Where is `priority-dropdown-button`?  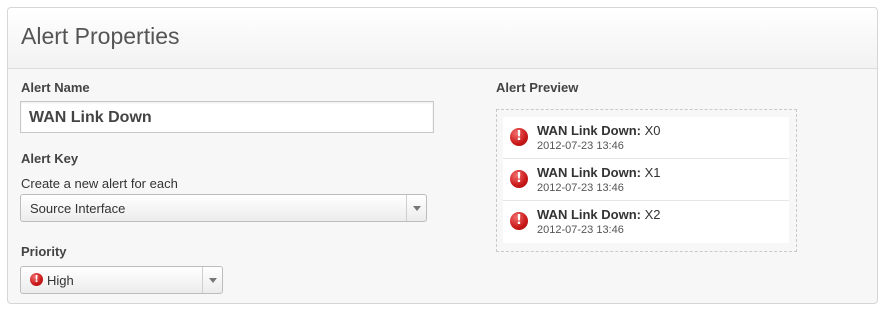 priority-dropdown-button is located at coordinates (212, 280).